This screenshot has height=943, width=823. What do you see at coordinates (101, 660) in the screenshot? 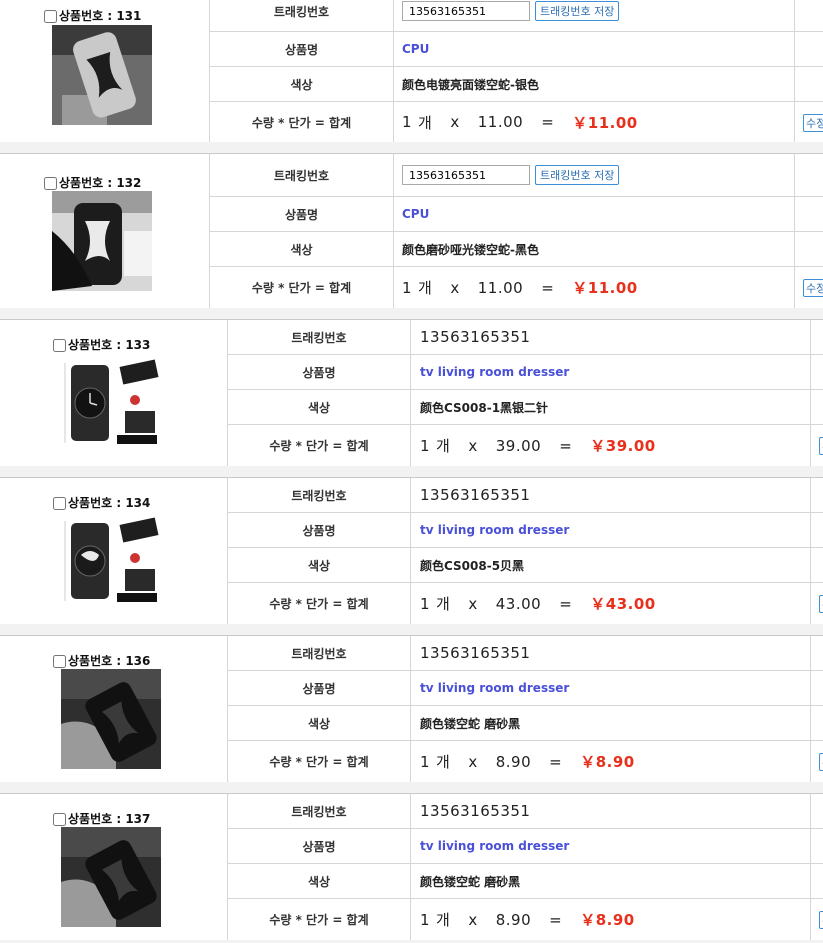
I see `product-number: 상품번호 : 136` at bounding box center [101, 660].